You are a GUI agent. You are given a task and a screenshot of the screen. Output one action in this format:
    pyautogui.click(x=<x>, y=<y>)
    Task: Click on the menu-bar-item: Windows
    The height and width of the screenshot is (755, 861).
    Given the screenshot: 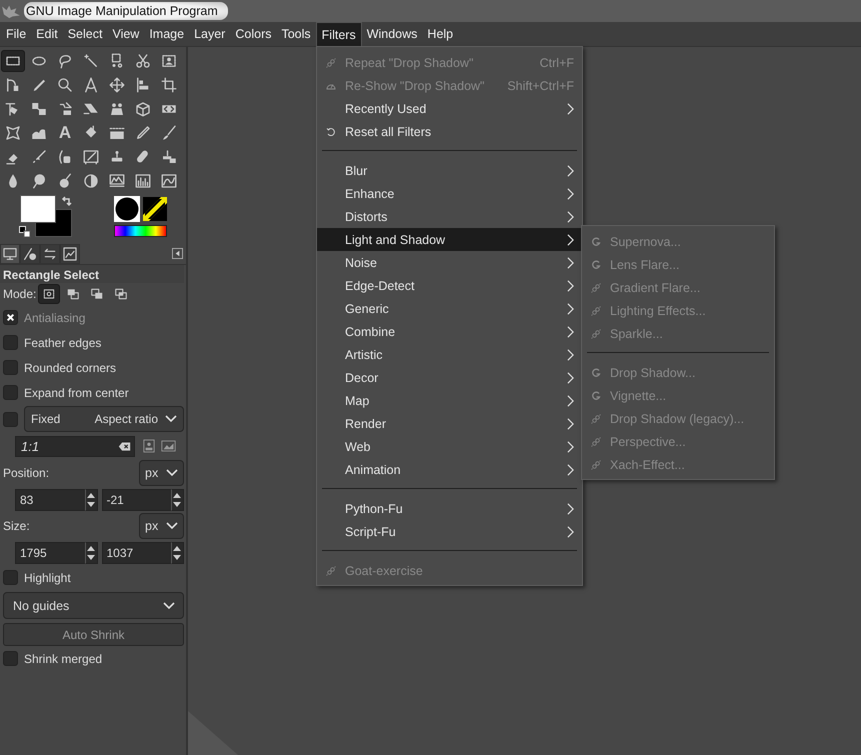 What is the action you would take?
    pyautogui.click(x=392, y=34)
    